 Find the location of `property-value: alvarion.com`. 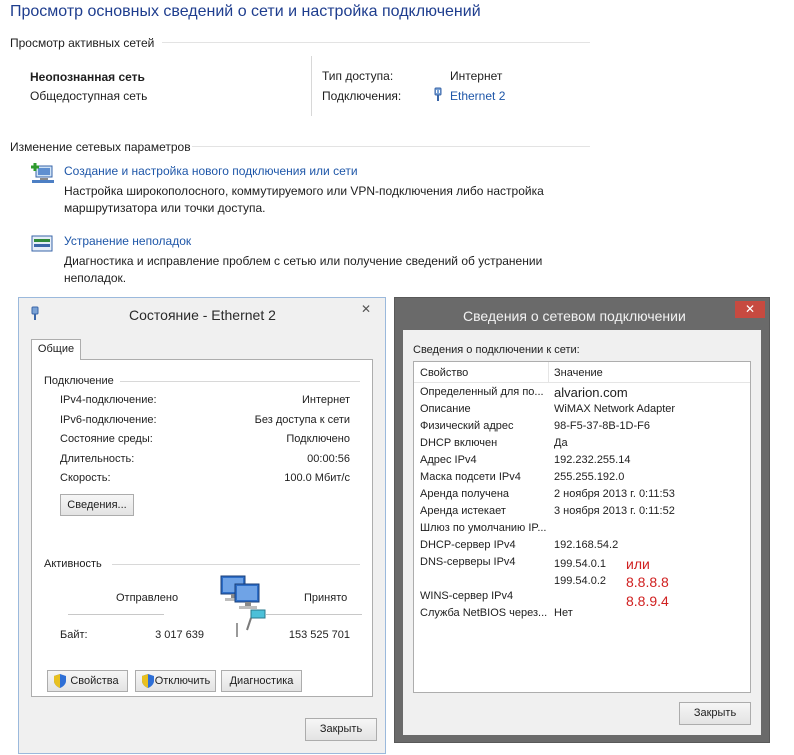

property-value: alvarion.com is located at coordinates (591, 392).